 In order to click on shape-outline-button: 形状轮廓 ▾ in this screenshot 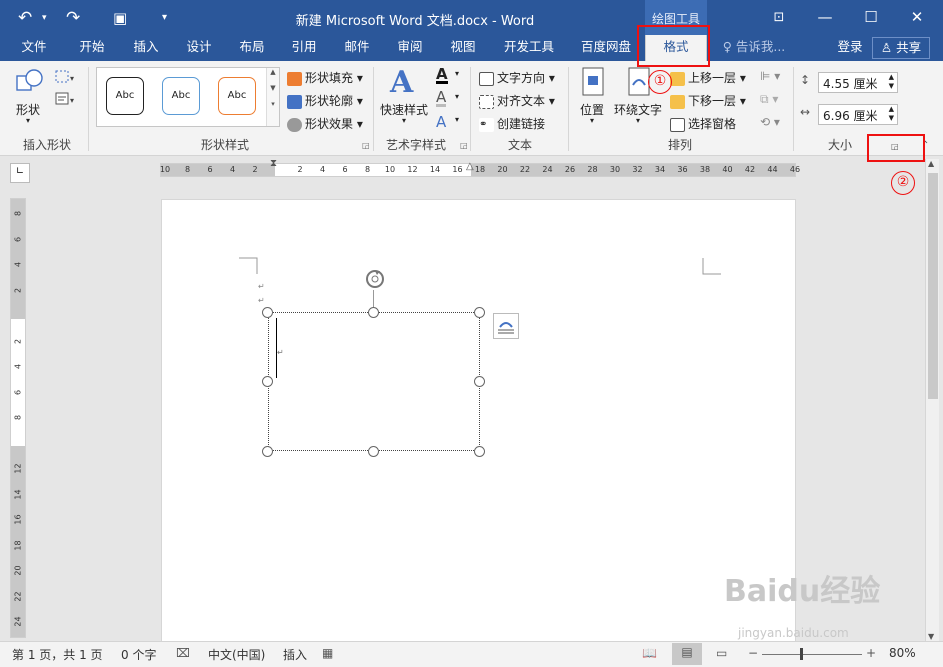, I will do `click(325, 100)`.